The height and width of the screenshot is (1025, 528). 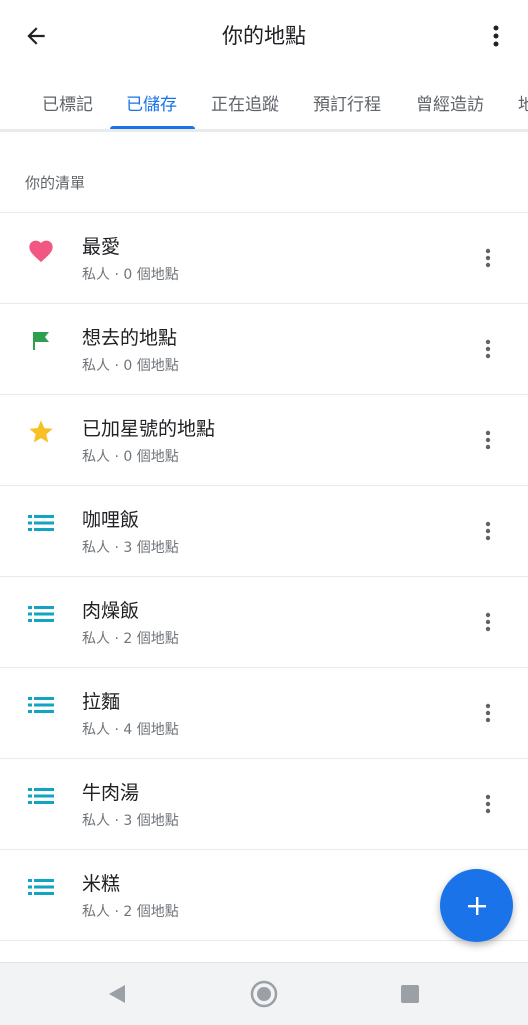 What do you see at coordinates (264, 713) in the screenshot?
I see `list-item-ramen: 拉麵 私人 · 4 個地點` at bounding box center [264, 713].